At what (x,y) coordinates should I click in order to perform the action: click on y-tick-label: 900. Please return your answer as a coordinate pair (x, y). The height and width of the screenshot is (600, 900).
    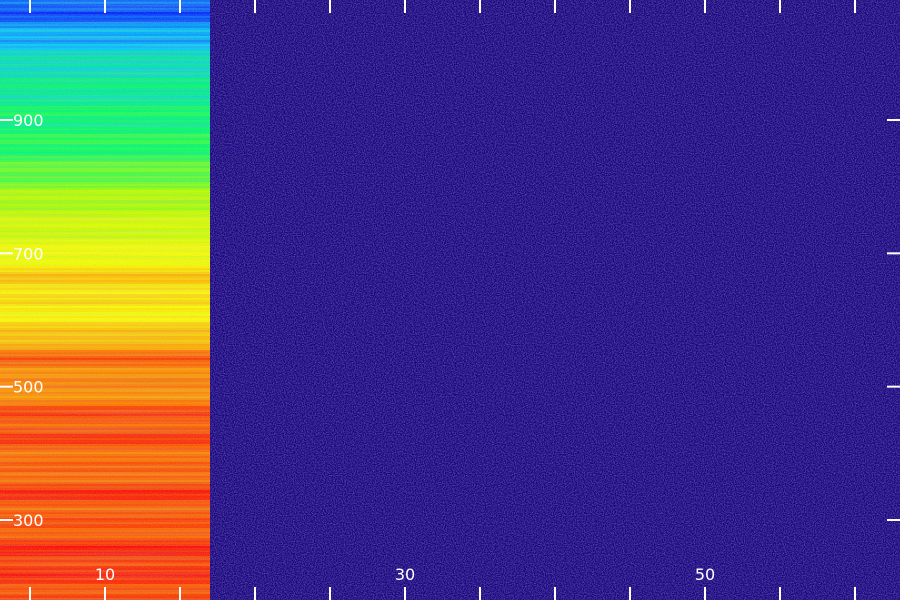
    Looking at the image, I should click on (28, 120).